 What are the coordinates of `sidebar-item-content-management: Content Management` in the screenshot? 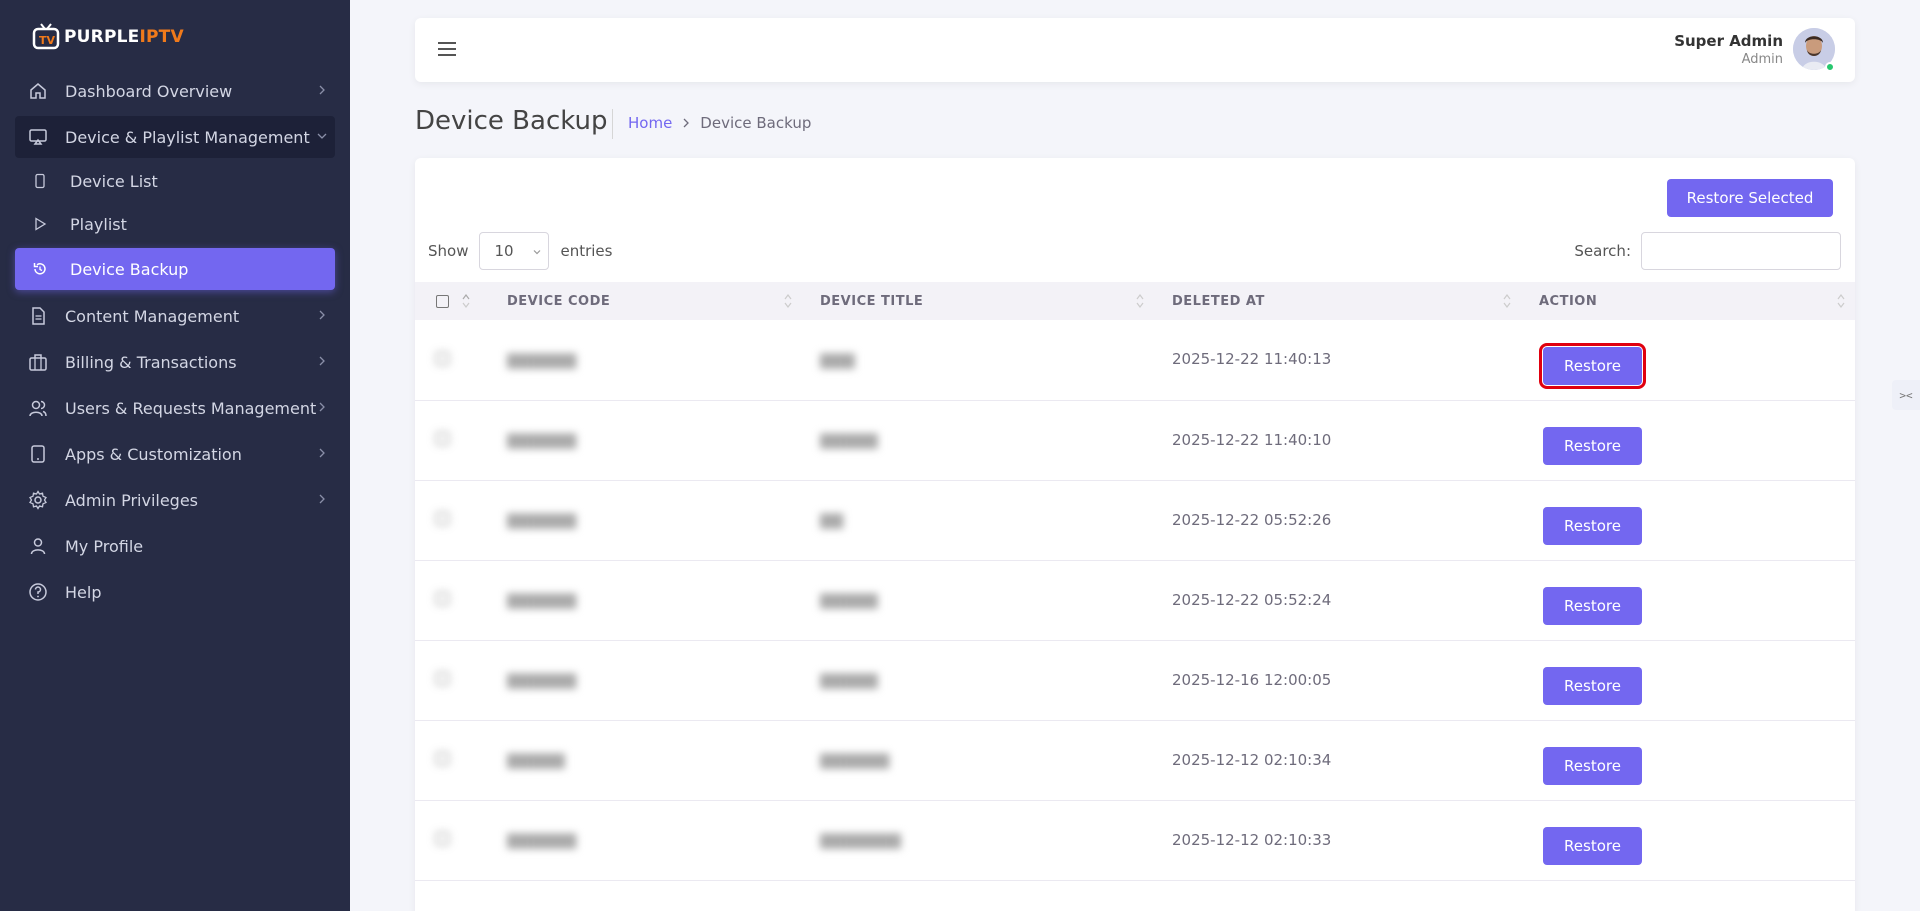 It's located at (175, 316).